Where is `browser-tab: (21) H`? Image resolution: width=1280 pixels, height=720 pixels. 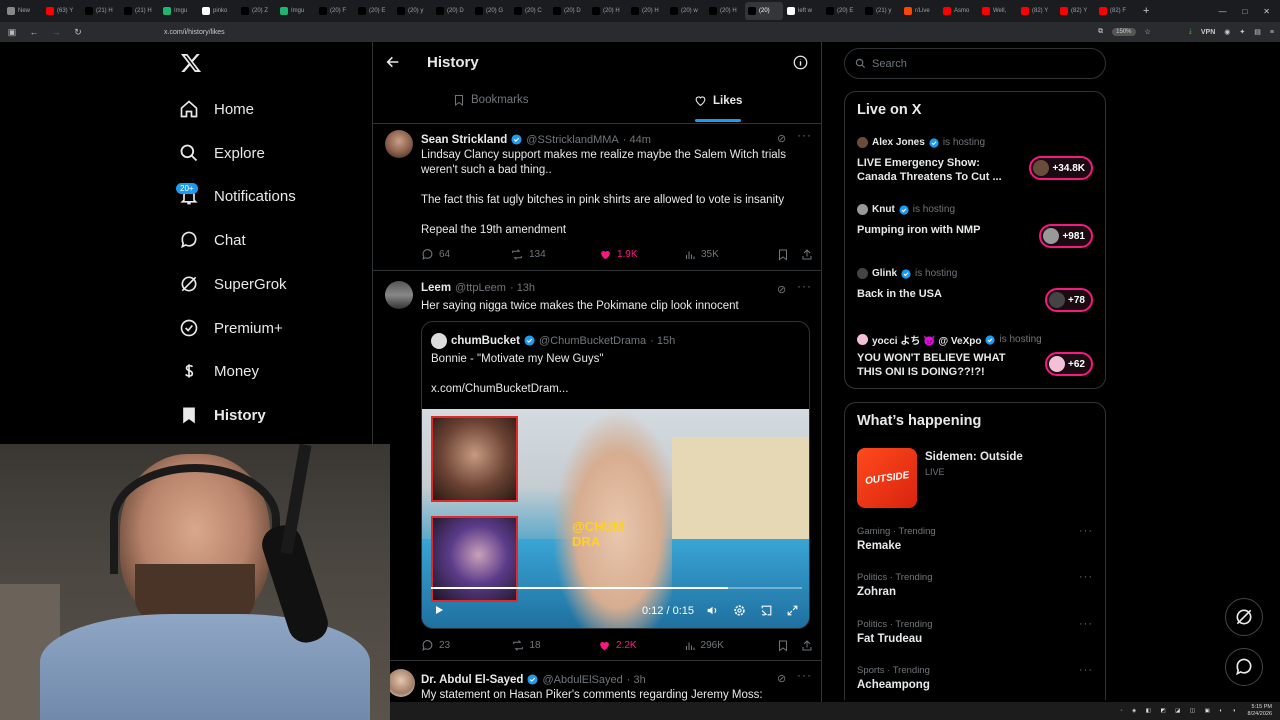
browser-tab: (21) H is located at coordinates (140, 11).